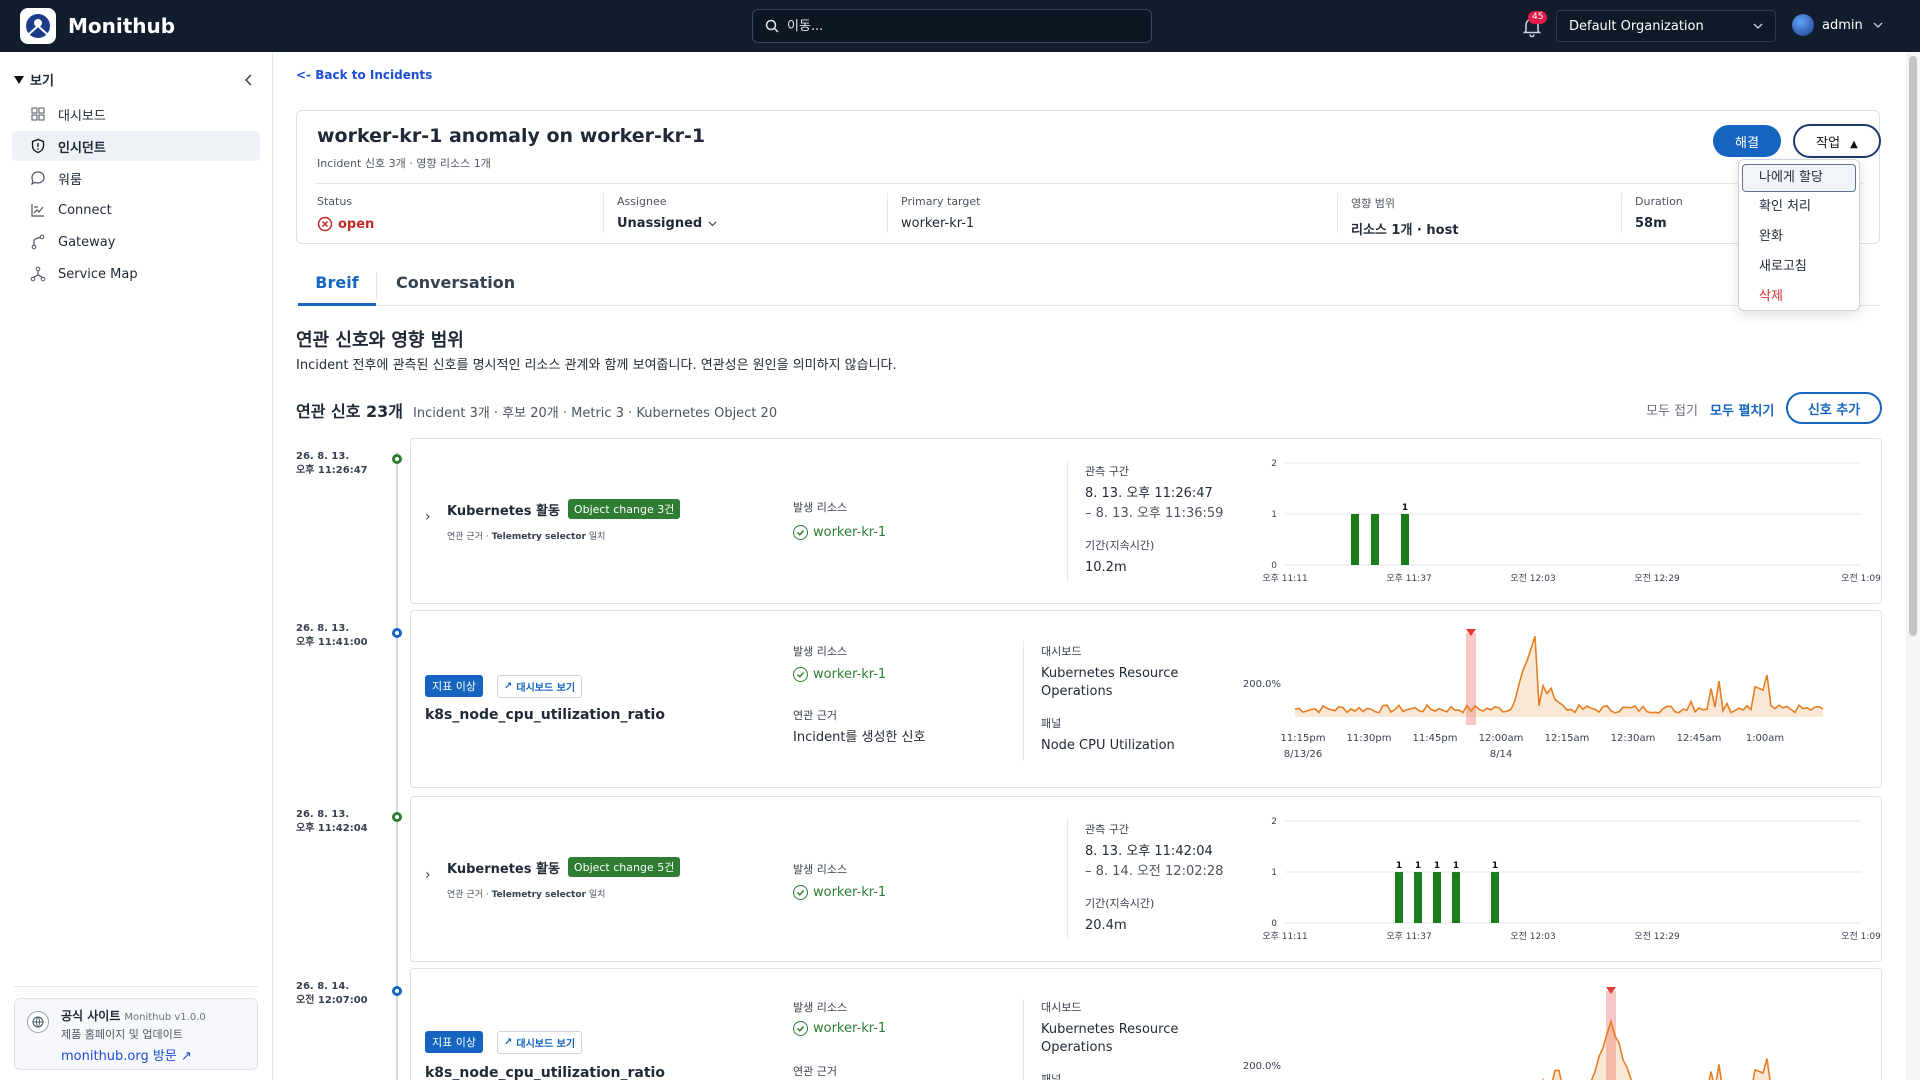 Image resolution: width=1920 pixels, height=1080 pixels. What do you see at coordinates (564, 509) in the screenshot?
I see `kubernetes-activity-title: Kubernetes 활동 Object change 3건` at bounding box center [564, 509].